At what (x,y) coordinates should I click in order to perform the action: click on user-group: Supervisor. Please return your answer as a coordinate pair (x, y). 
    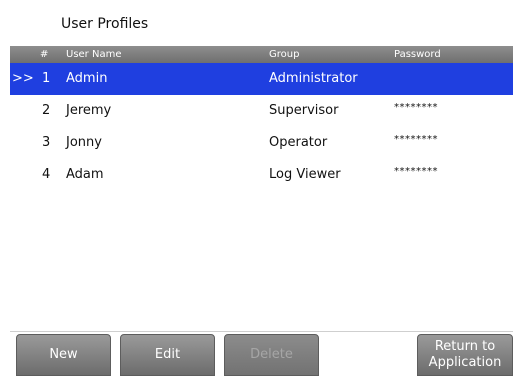
    Looking at the image, I should click on (304, 110).